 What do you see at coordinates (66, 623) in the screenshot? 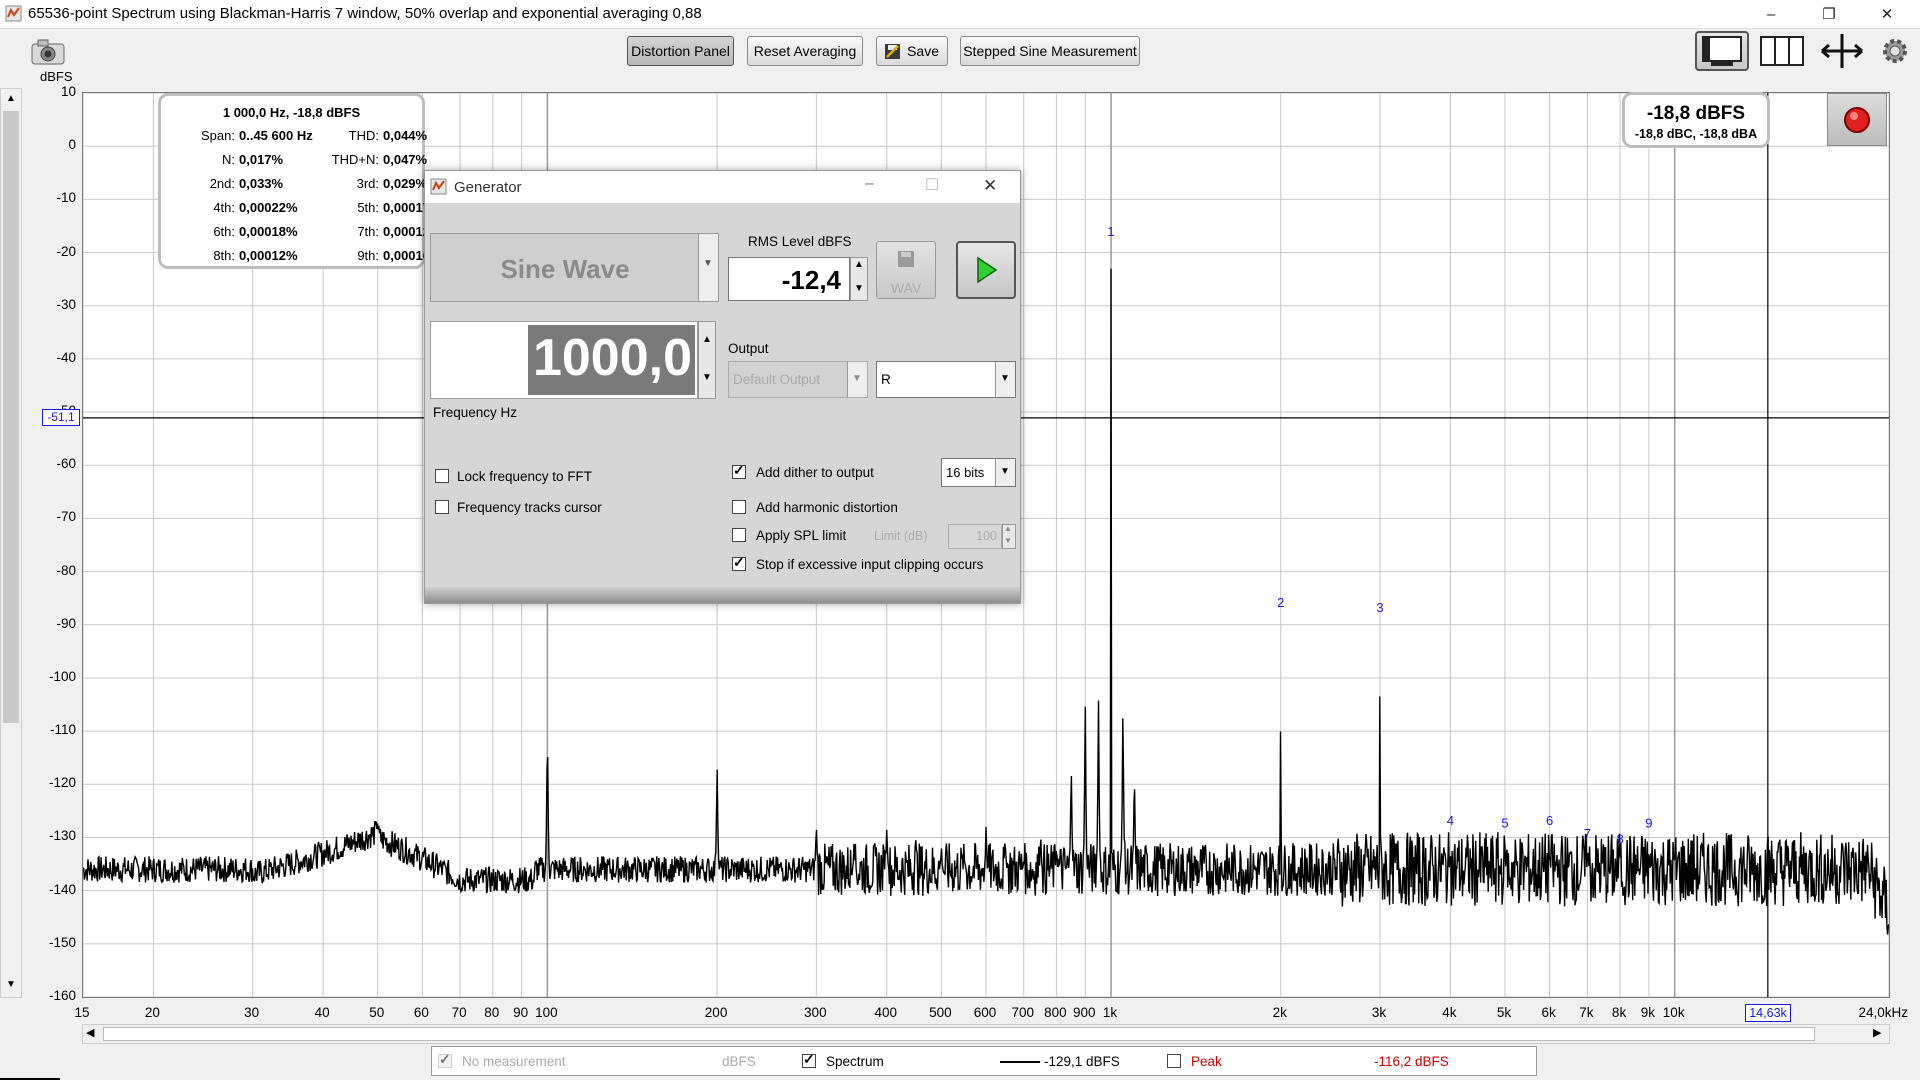
I see `y-tick-label: -90` at bounding box center [66, 623].